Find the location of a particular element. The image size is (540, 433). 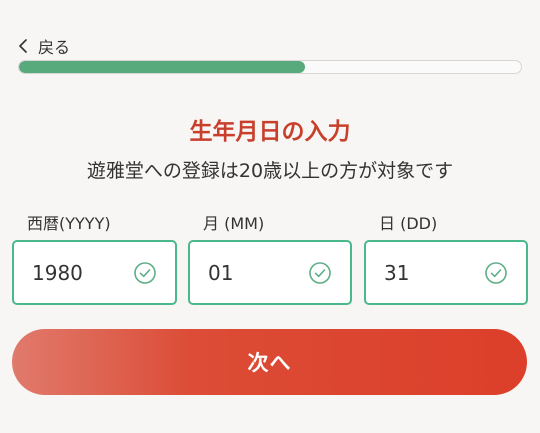

year-value: 1980 is located at coordinates (57, 272).